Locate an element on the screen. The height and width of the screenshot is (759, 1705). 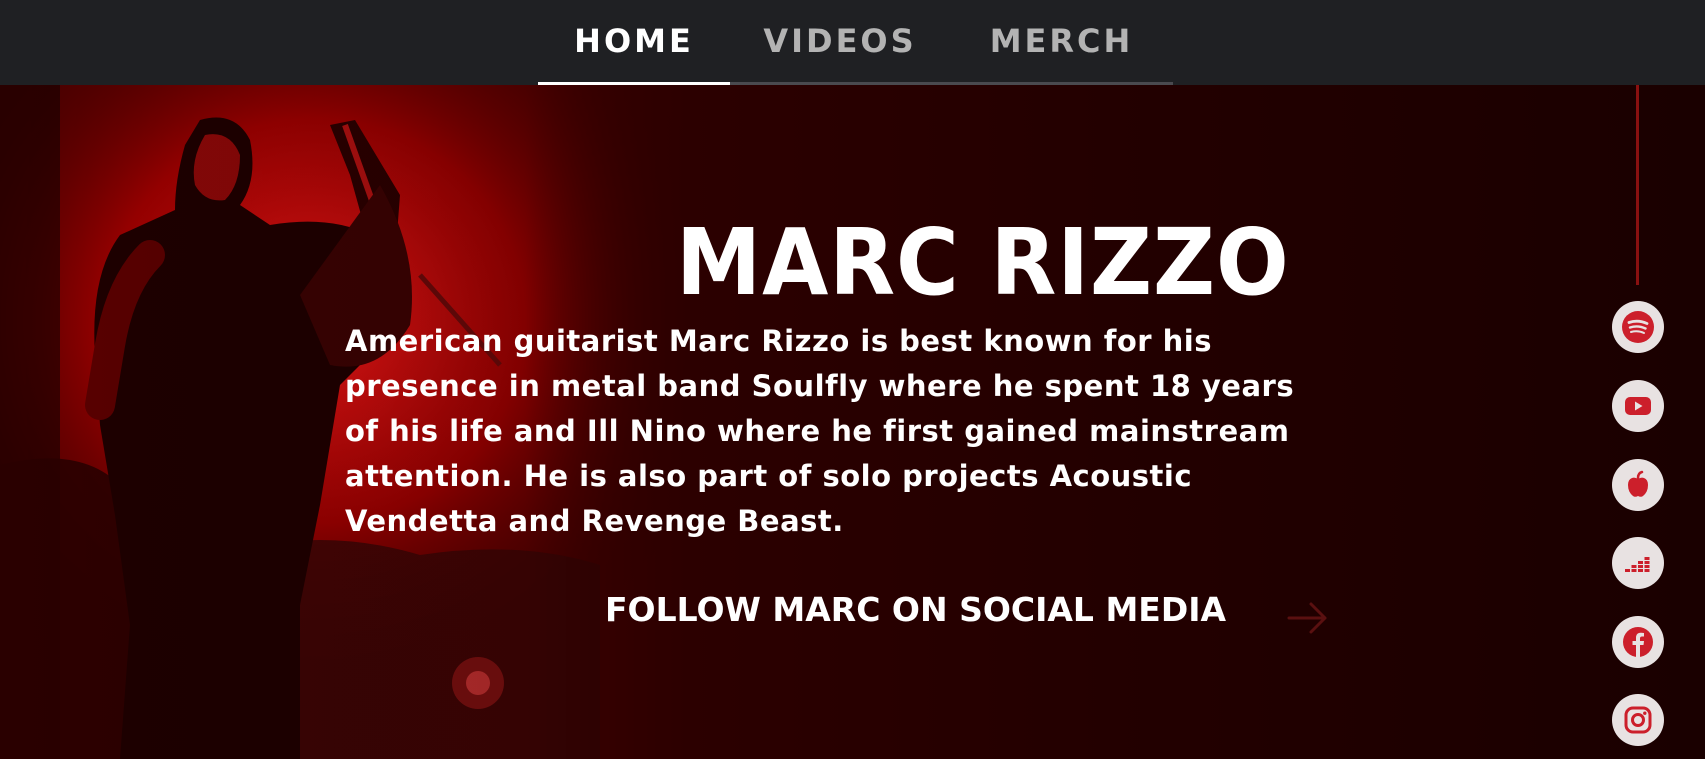
follow-social-link: FOLLOW MARC ON SOCIAL MEDIA is located at coordinates (915, 609).